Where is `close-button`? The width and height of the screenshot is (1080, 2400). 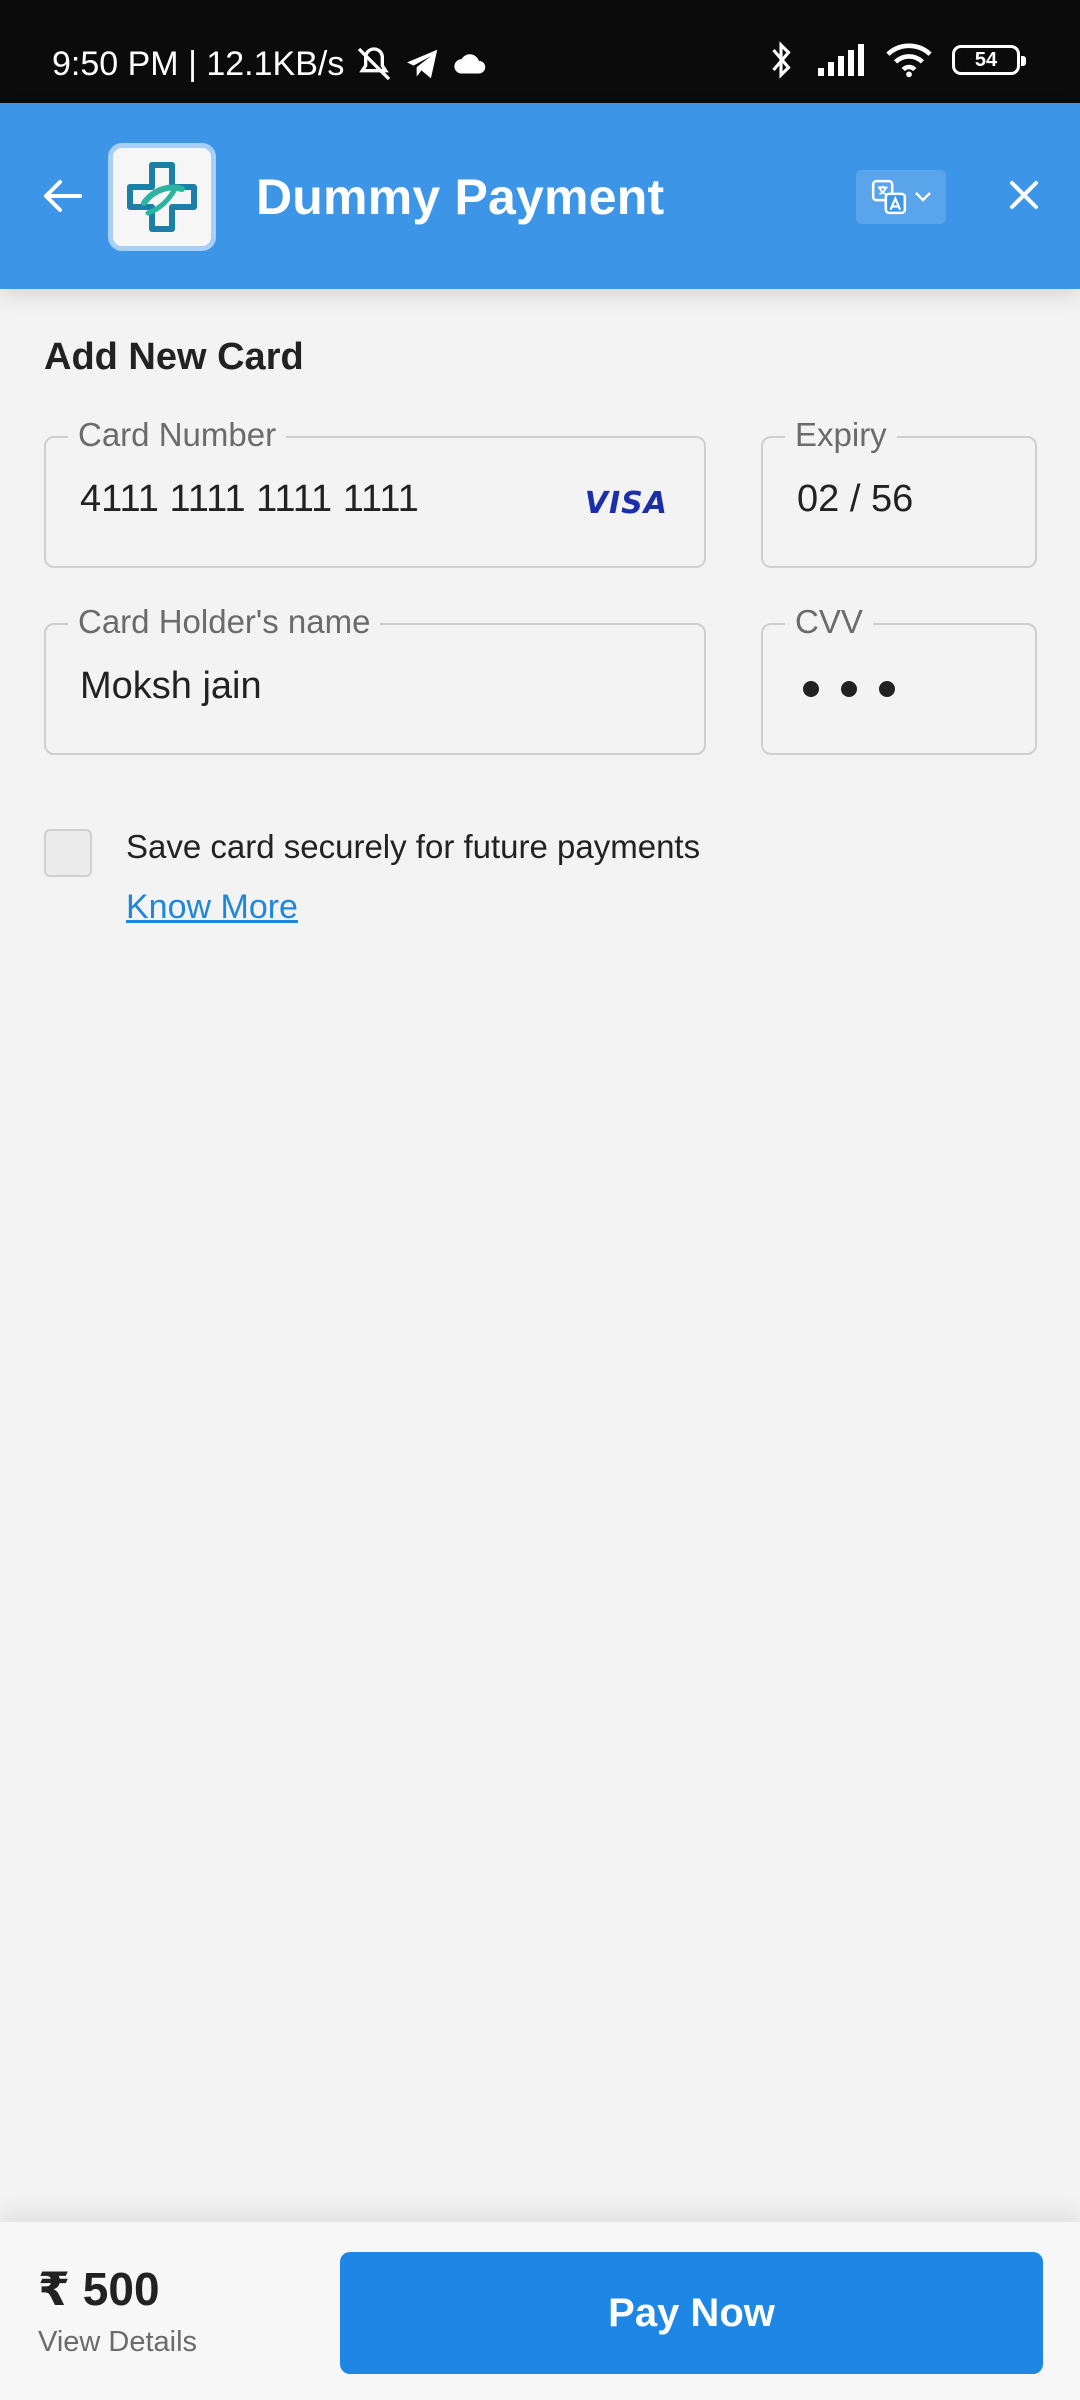 close-button is located at coordinates (1024, 195).